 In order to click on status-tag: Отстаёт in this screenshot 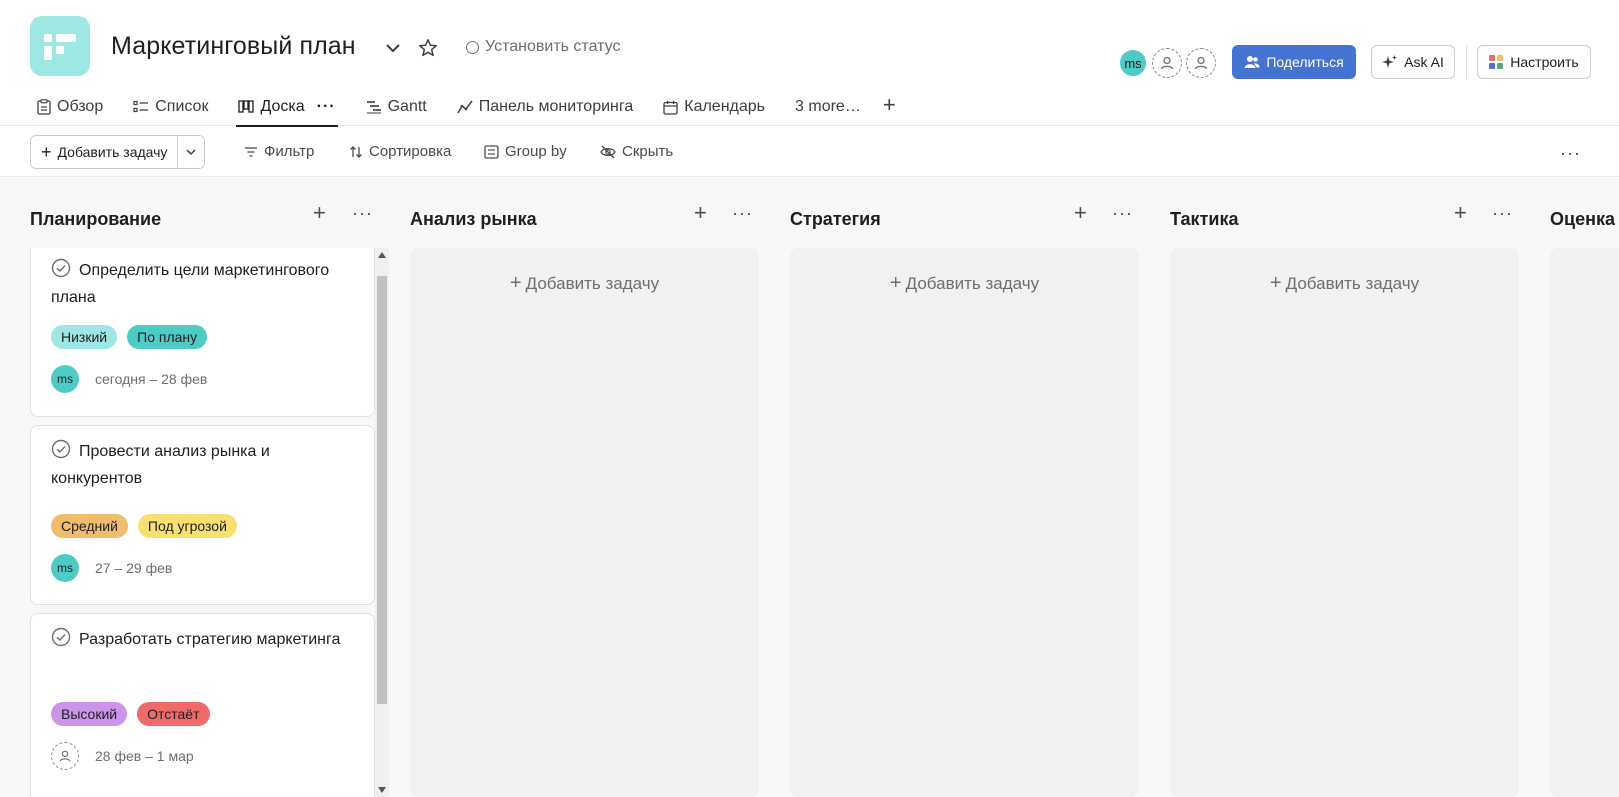, I will do `click(173, 714)`.